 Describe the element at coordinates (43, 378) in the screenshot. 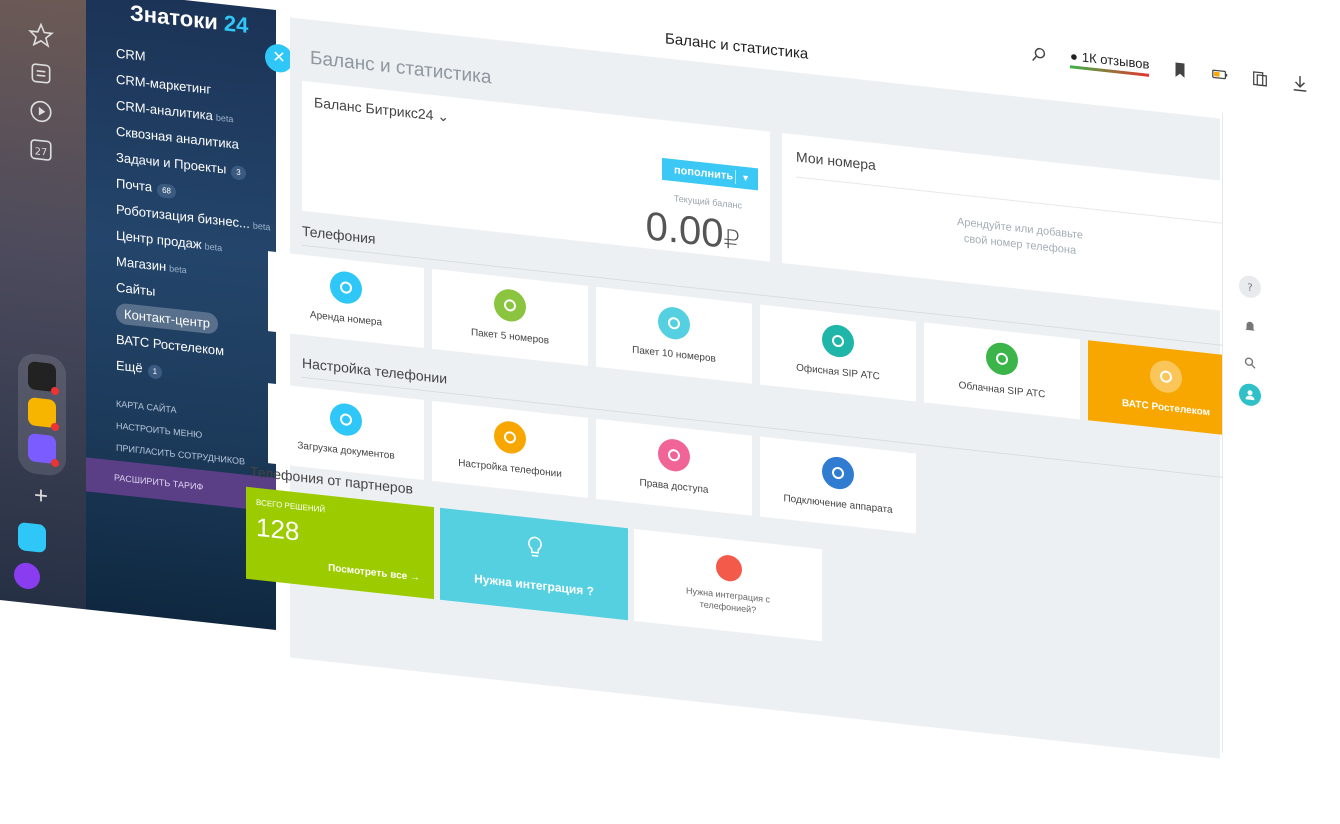

I see `app-sparkle-icon` at that location.